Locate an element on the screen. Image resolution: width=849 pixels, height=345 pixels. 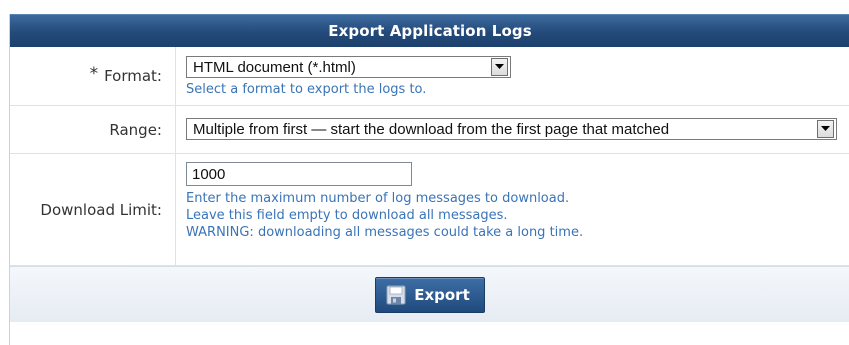
download-limit-label-cell: Download Limit: is located at coordinates (93, 209).